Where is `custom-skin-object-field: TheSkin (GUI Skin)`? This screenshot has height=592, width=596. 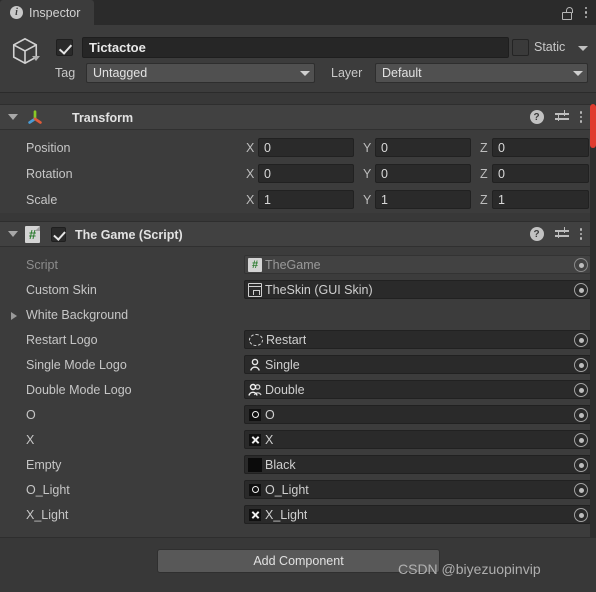
custom-skin-object-field: TheSkin (GUI Skin) is located at coordinates (417, 289).